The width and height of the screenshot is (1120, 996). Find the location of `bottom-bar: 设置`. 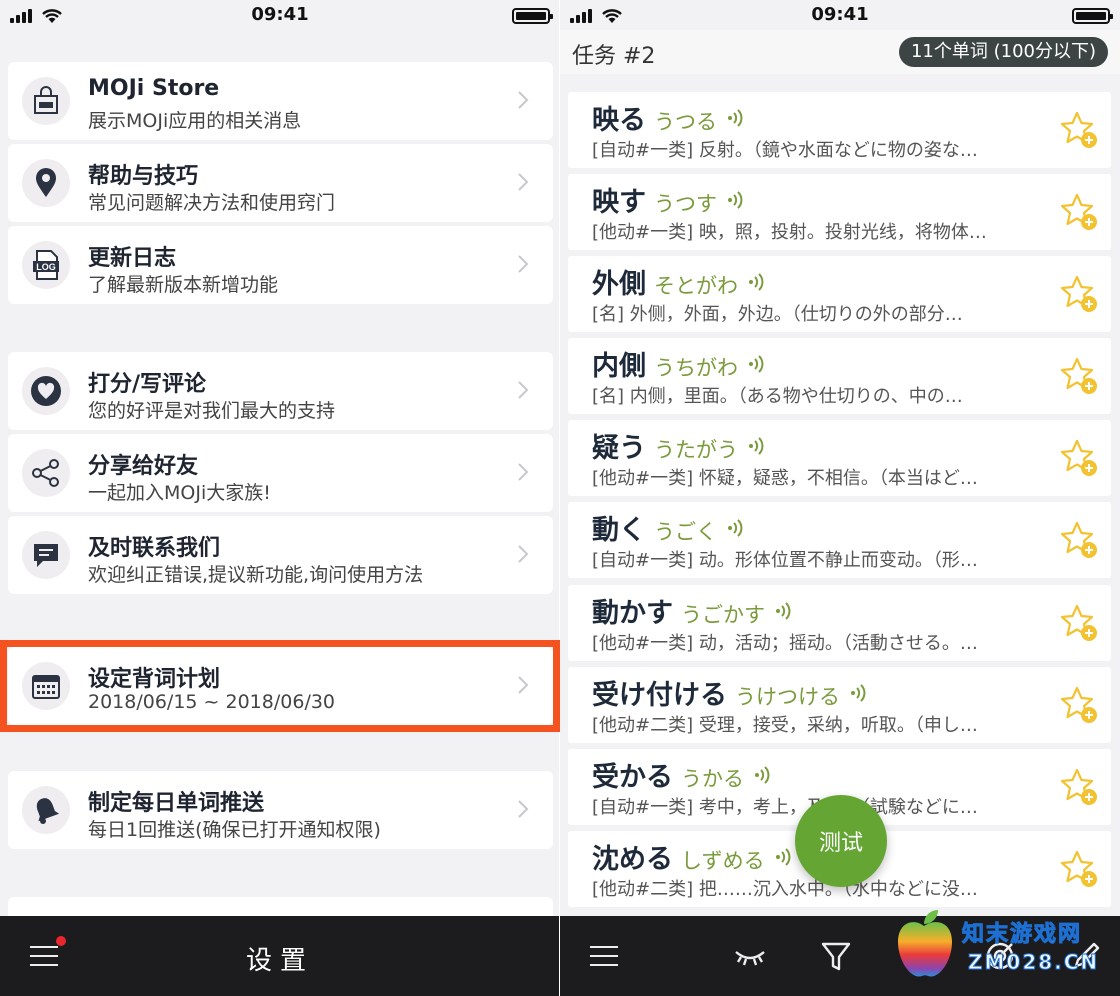

bottom-bar: 设置 is located at coordinates (280, 956).